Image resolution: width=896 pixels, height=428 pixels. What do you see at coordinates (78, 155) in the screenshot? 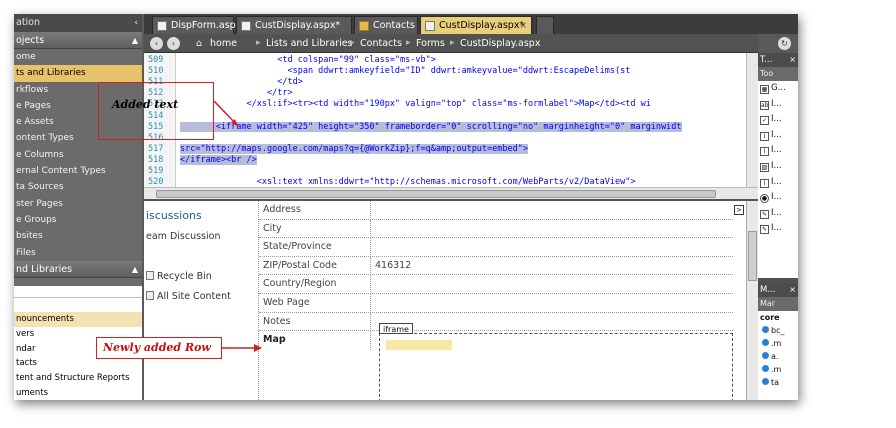
I see `nav-item: e Columns` at bounding box center [78, 155].